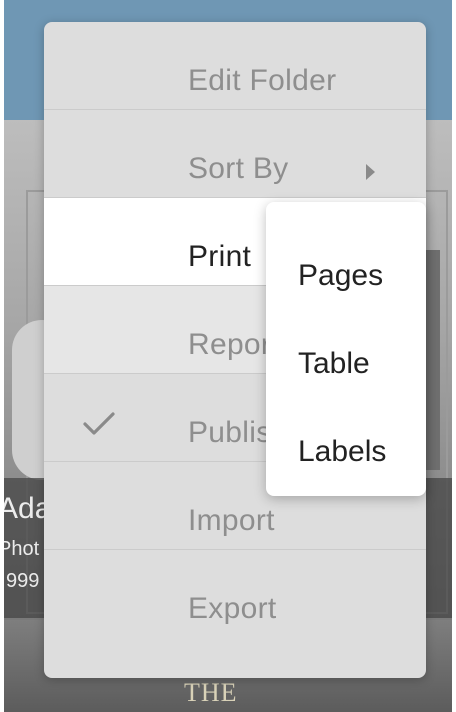 The image size is (456, 712). Describe the element at coordinates (231, 520) in the screenshot. I see `menu-item-label: Import` at that location.